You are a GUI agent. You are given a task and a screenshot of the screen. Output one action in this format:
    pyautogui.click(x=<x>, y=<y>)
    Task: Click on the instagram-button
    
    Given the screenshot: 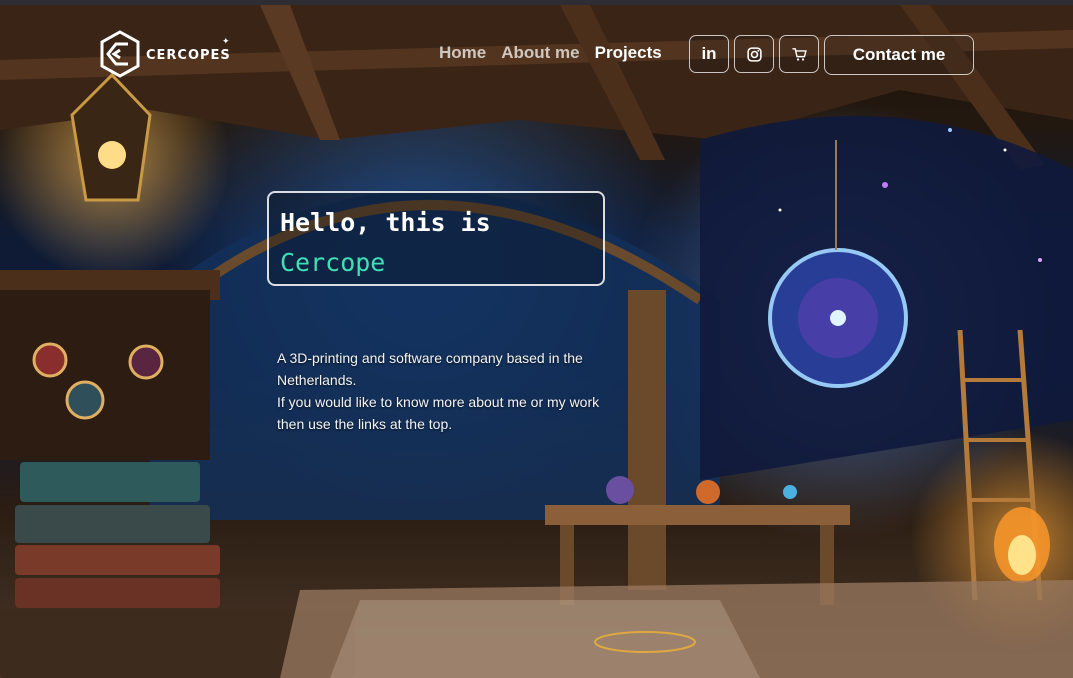 What is the action you would take?
    pyautogui.click(x=754, y=54)
    